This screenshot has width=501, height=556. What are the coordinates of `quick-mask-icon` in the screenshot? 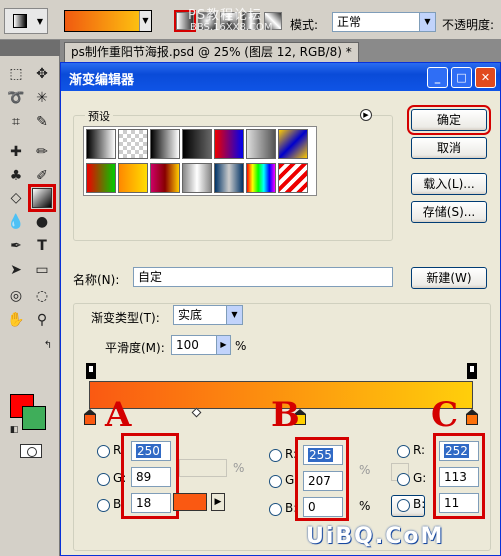 It's located at (31, 451).